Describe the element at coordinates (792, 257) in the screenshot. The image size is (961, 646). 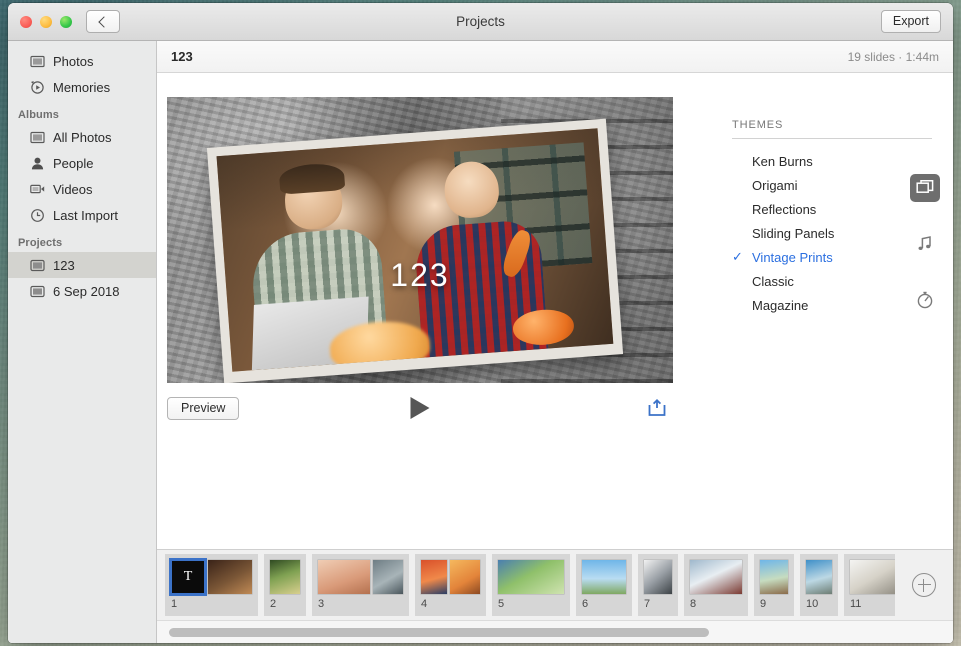
I see `theme-label: Vintage Prints` at that location.